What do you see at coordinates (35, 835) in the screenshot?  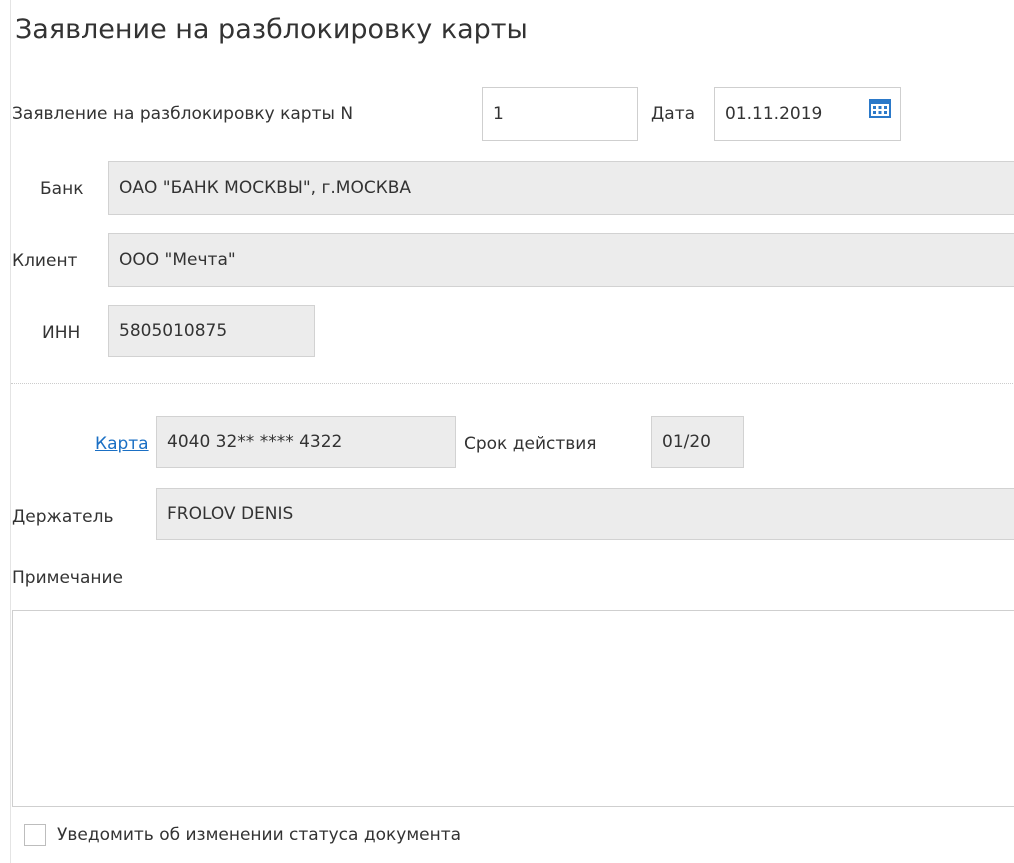 I see `notify-checkbox` at bounding box center [35, 835].